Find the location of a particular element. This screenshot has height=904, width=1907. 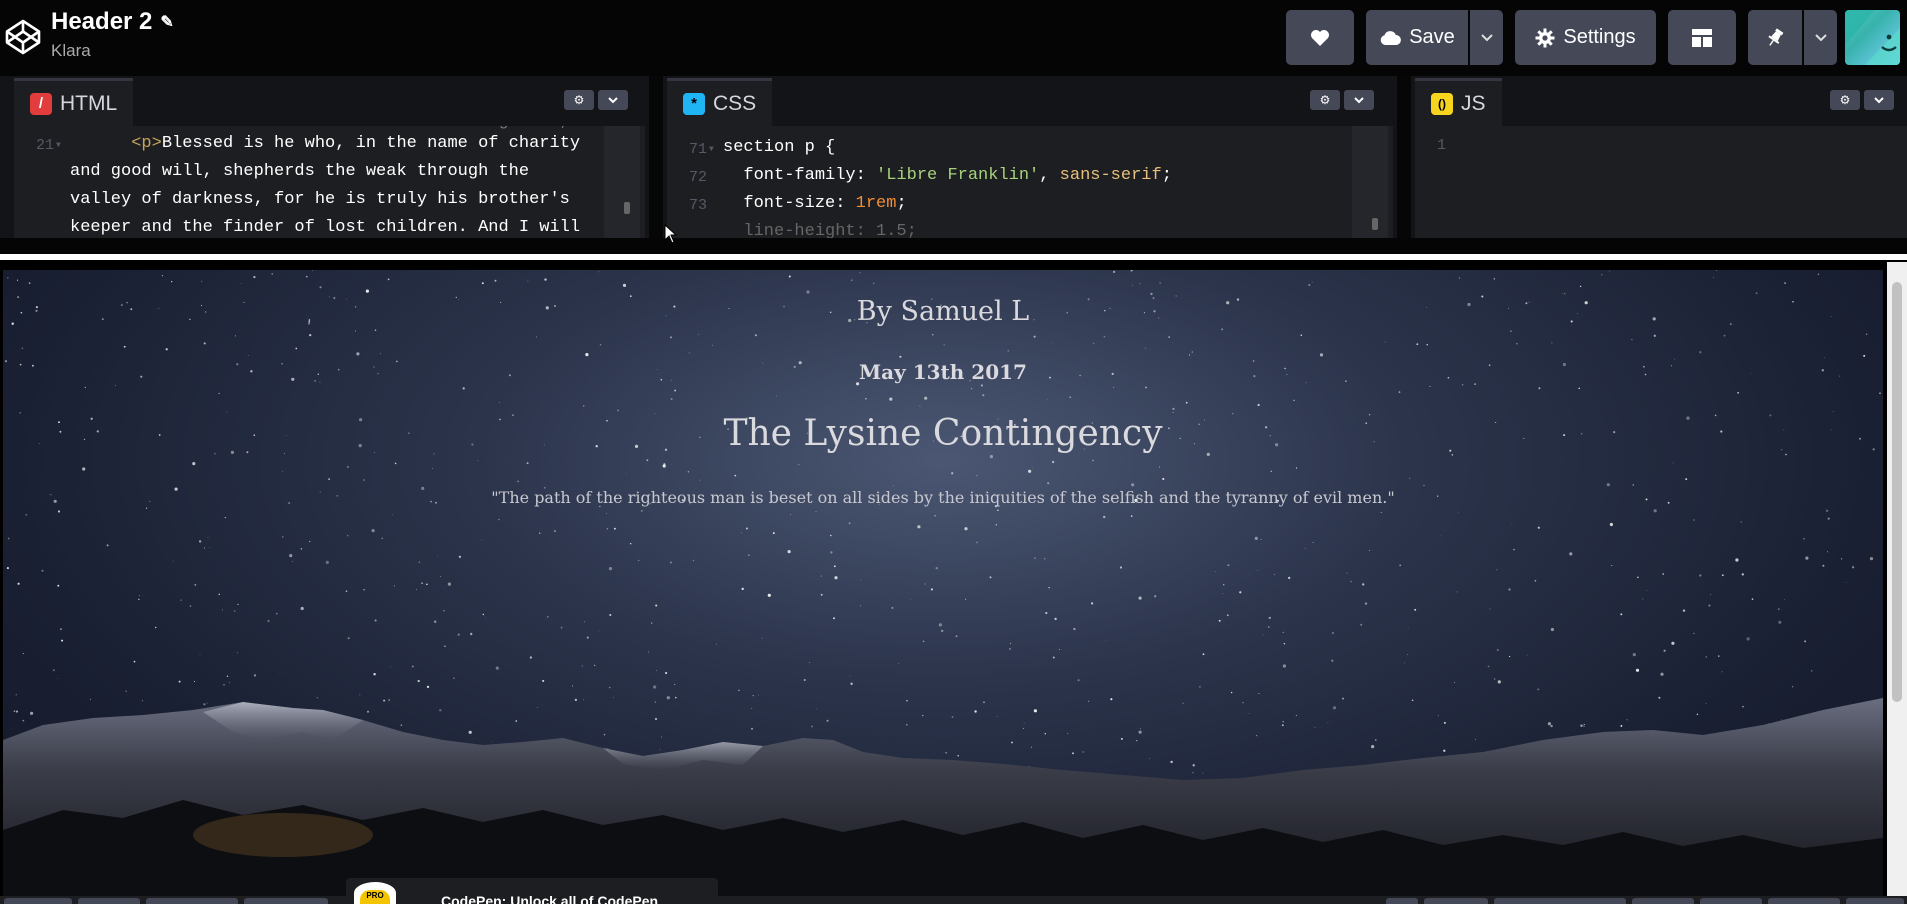

tab-js: () JS is located at coordinates (1458, 102).